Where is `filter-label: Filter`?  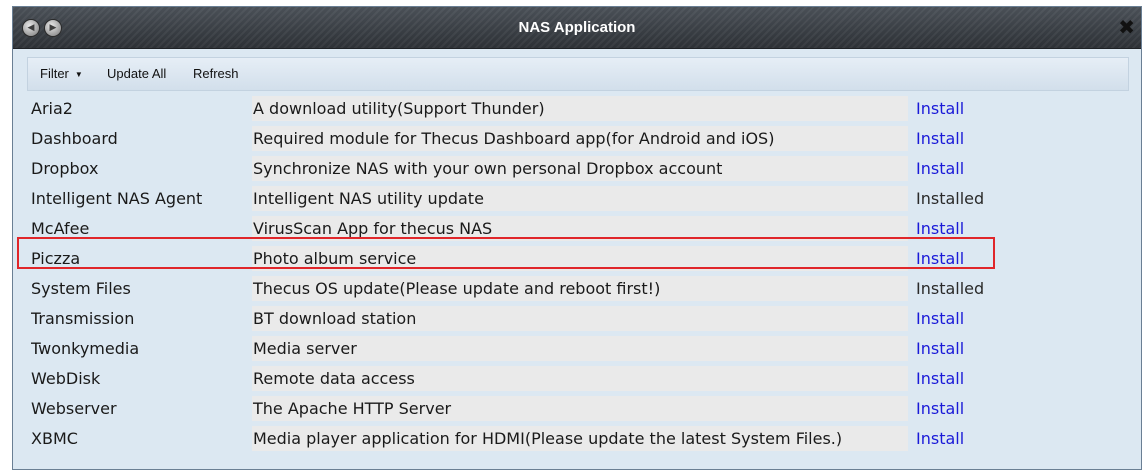
filter-label: Filter is located at coordinates (54, 73).